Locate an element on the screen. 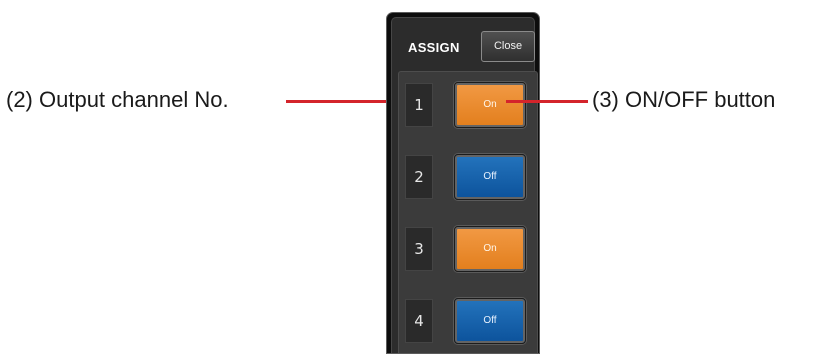 The image size is (817, 354). close-button: Close is located at coordinates (508, 46).